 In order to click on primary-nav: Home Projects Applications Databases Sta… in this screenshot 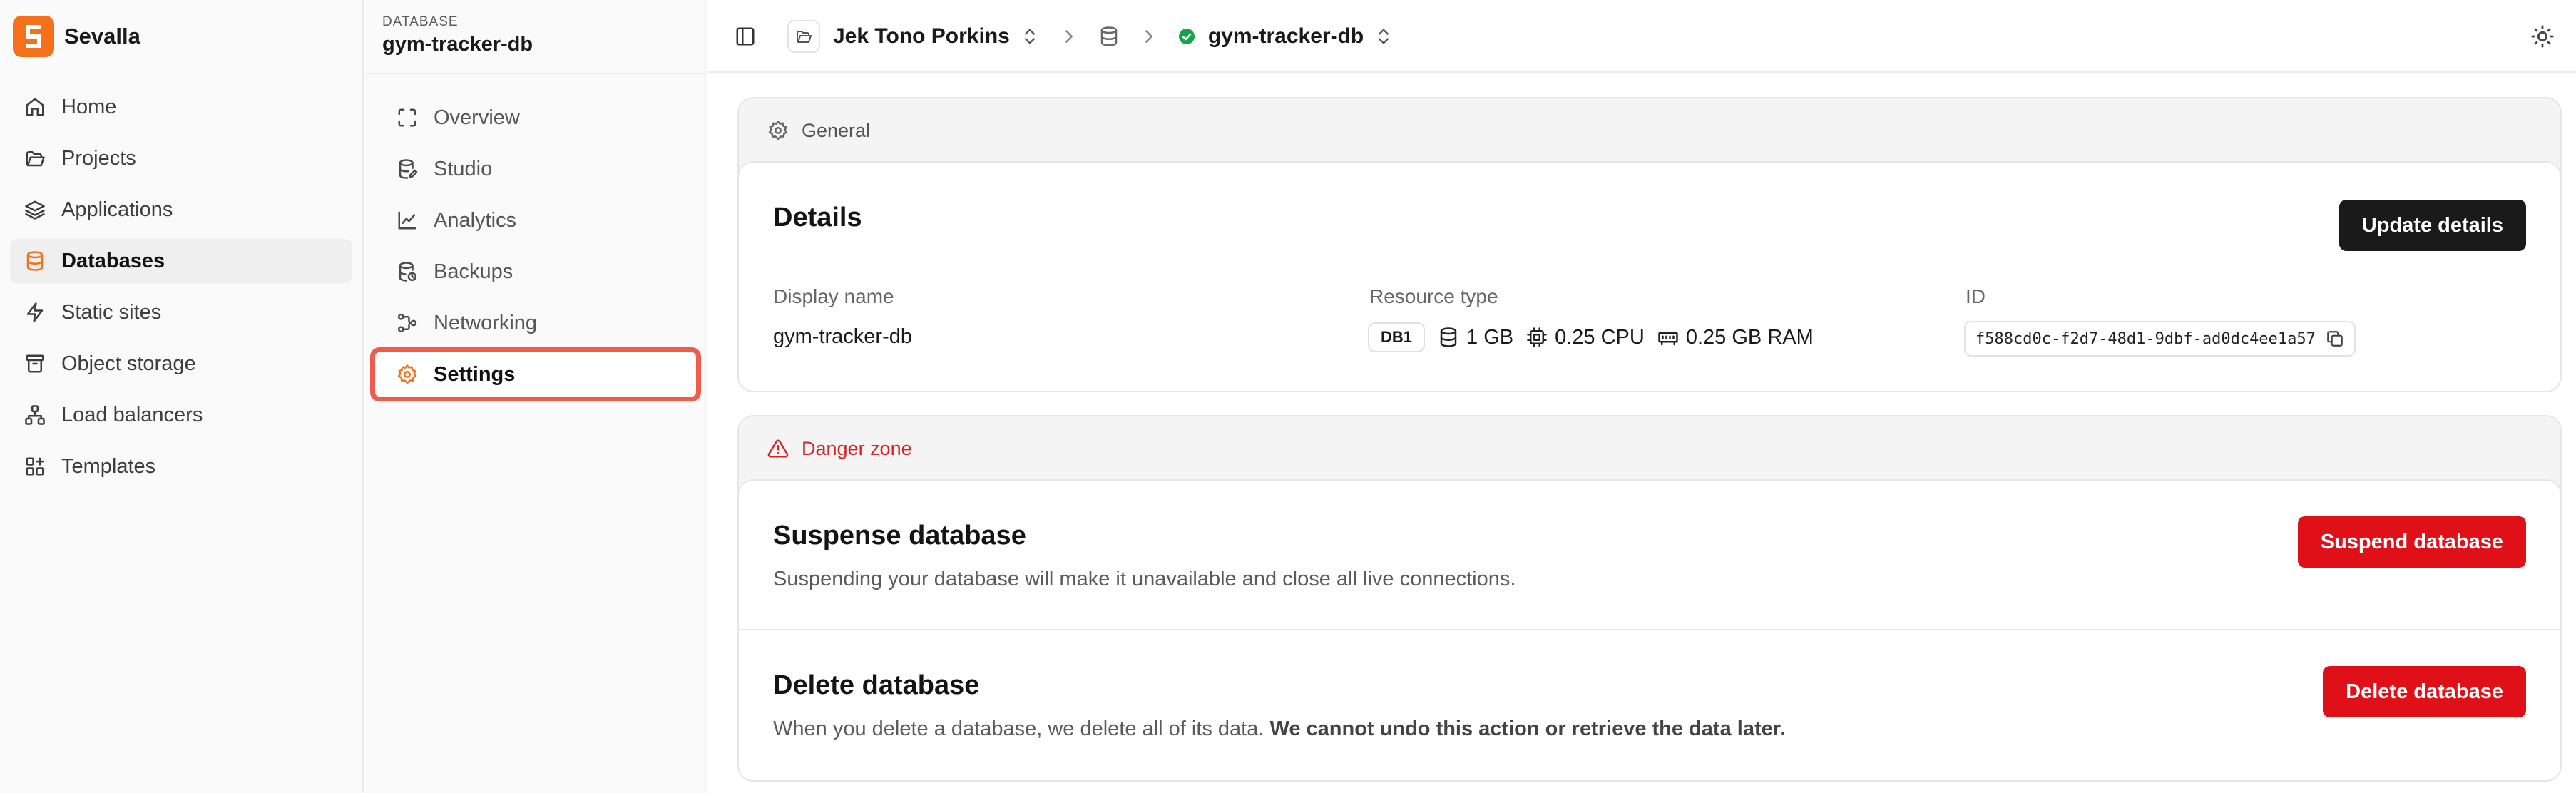, I will do `click(181, 290)`.